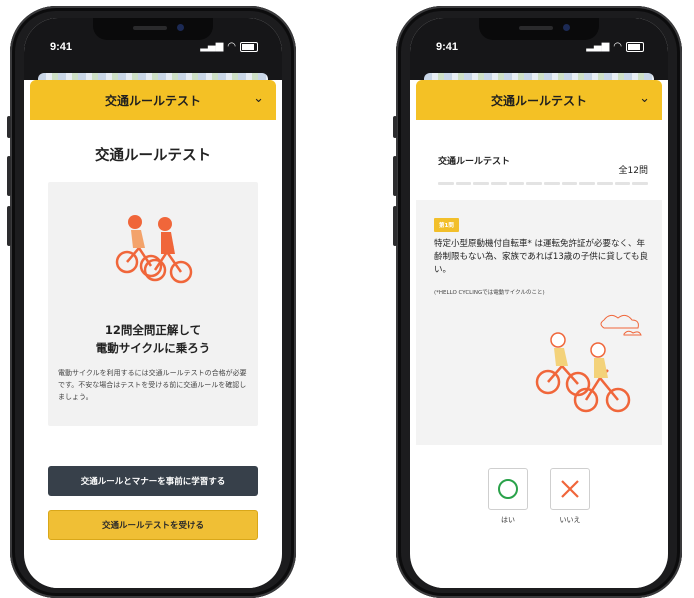 Image resolution: width=694 pixels, height=598 pixels. What do you see at coordinates (153, 525) in the screenshot?
I see `take-test-button: 交通ルールテストを受ける` at bounding box center [153, 525].